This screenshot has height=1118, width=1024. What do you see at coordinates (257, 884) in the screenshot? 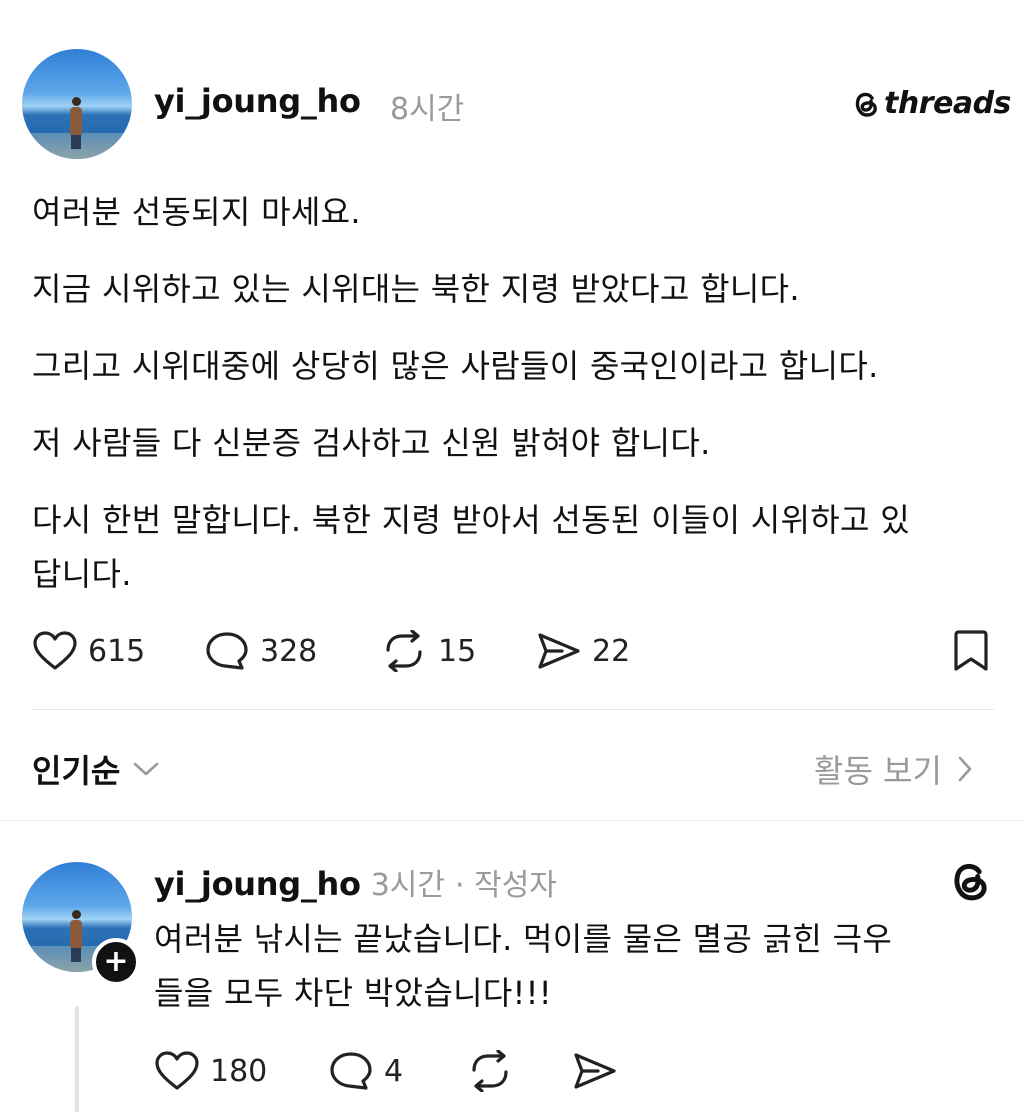
I see `reply-username: yi_joung_ho` at bounding box center [257, 884].